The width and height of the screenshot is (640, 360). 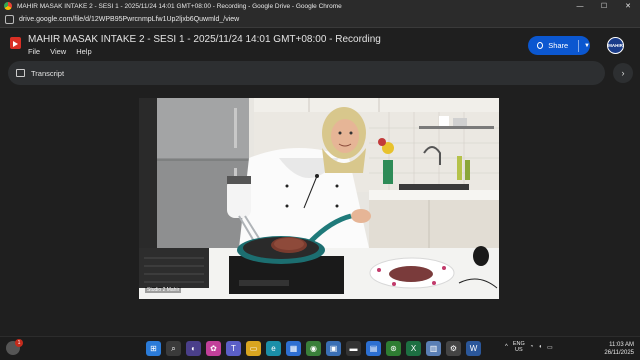 What do you see at coordinates (173, 348) in the screenshot?
I see `search-icon: ⌕` at bounding box center [173, 348].